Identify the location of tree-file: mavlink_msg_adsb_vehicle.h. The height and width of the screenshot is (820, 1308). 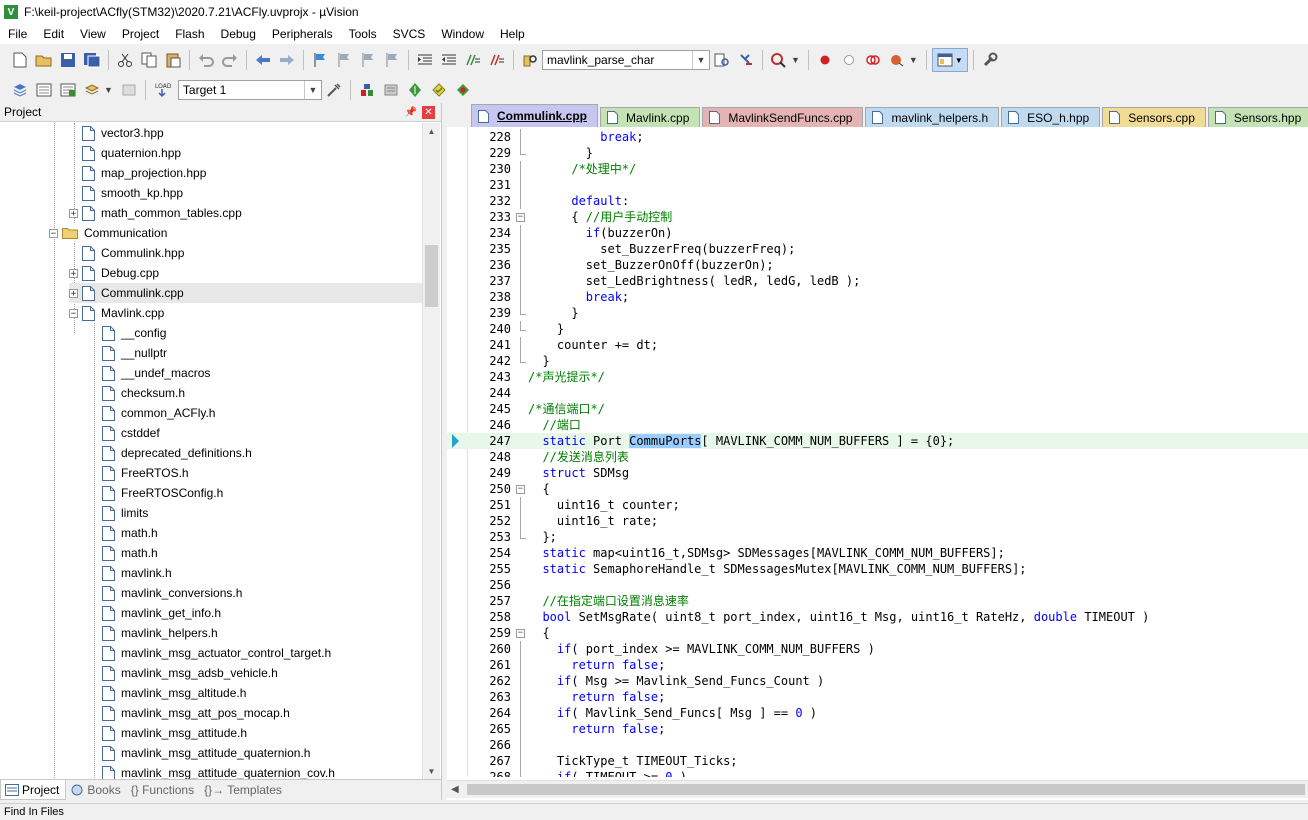
(255, 673).